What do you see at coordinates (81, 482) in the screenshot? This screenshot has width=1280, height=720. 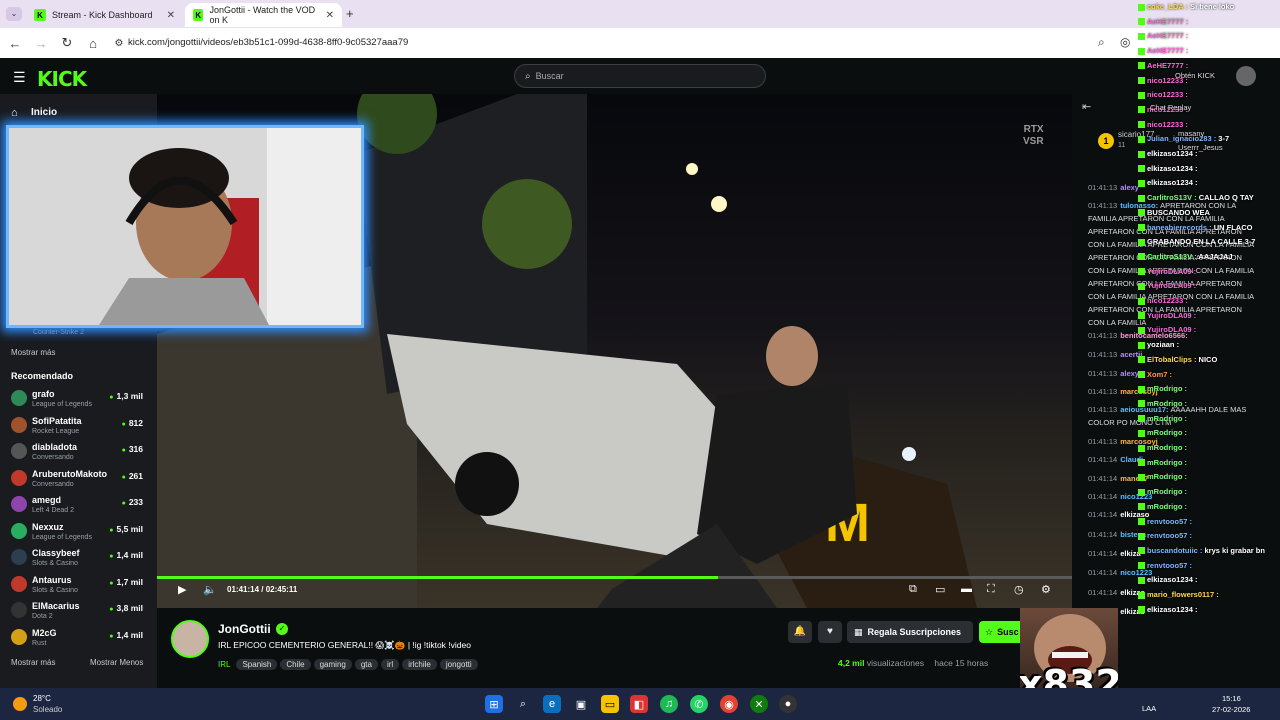 I see `sidebar-channel: AruberutoMakotoConversando 261` at bounding box center [81, 482].